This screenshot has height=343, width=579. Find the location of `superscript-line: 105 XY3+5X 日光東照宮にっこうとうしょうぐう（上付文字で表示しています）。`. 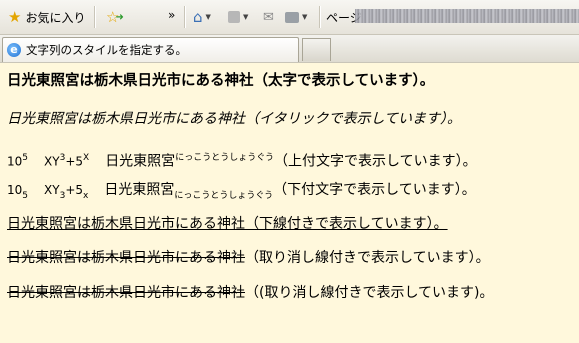

superscript-line: 105 XY3+5X 日光東照宮にっこうとうしょうぐう（上付文字で表示しています）。 is located at coordinates (242, 161).